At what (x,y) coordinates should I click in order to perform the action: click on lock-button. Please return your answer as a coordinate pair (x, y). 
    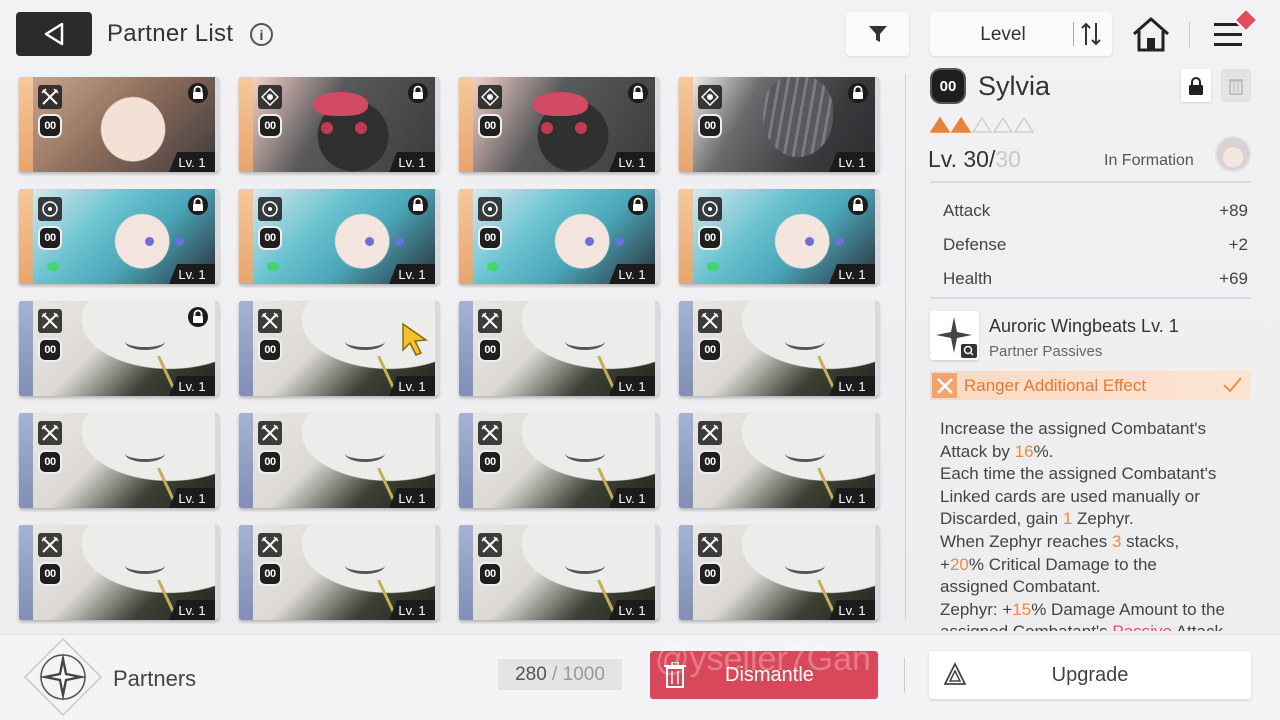
    Looking at the image, I should click on (1196, 85).